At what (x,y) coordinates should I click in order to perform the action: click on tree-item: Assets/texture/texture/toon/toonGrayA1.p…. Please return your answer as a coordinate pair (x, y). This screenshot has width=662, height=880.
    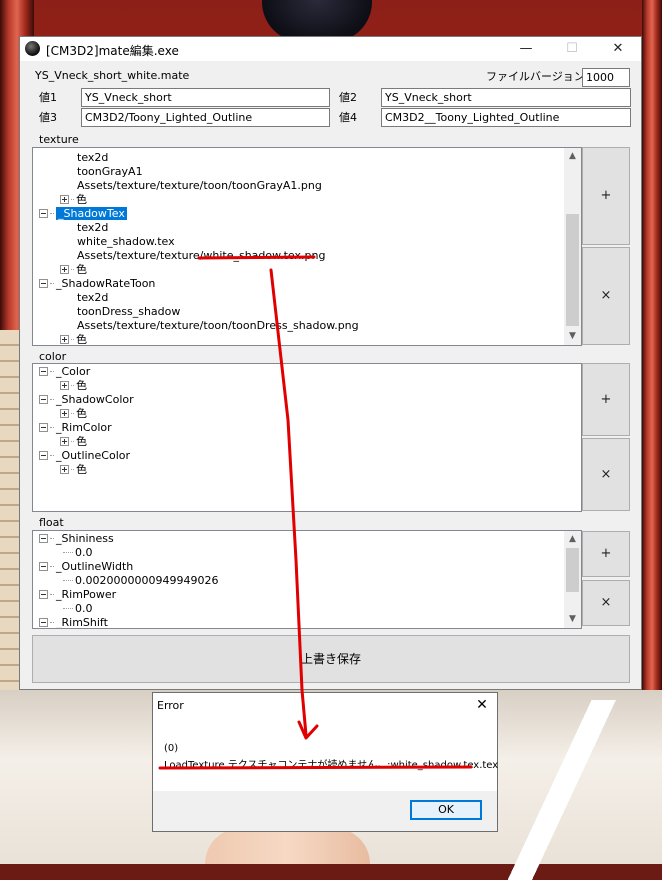
    Looking at the image, I should click on (199, 186).